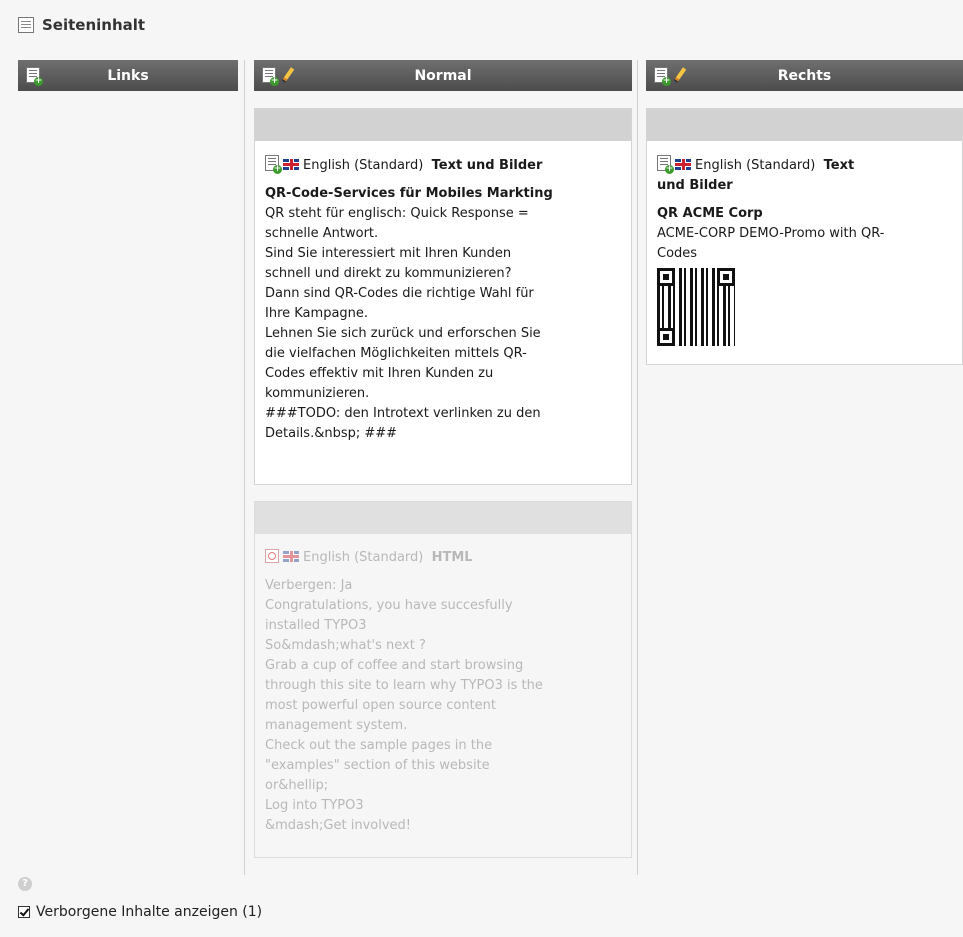 The width and height of the screenshot is (963, 937). I want to click on text-line: installed TYPO3, so click(316, 625).